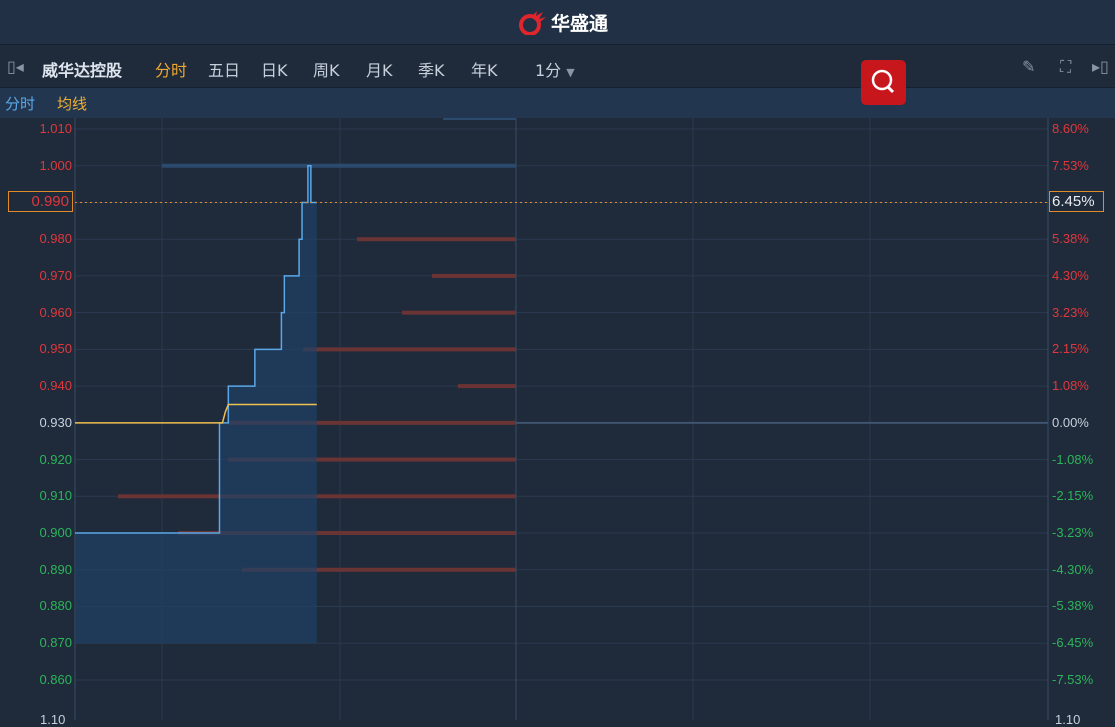  What do you see at coordinates (1065, 67) in the screenshot?
I see `fullscreen-icon: ⛶` at bounding box center [1065, 67].